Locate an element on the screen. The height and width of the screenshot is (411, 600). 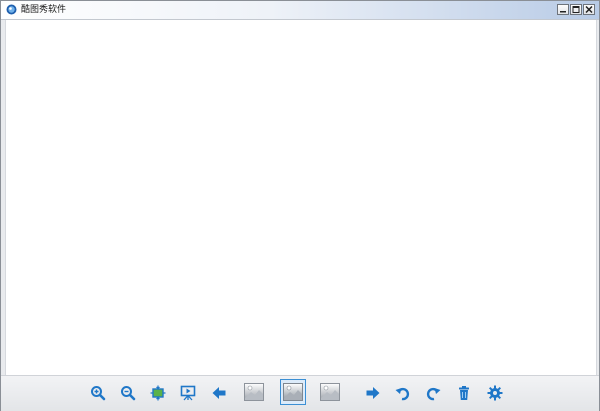
minimize-button is located at coordinates (563, 9).